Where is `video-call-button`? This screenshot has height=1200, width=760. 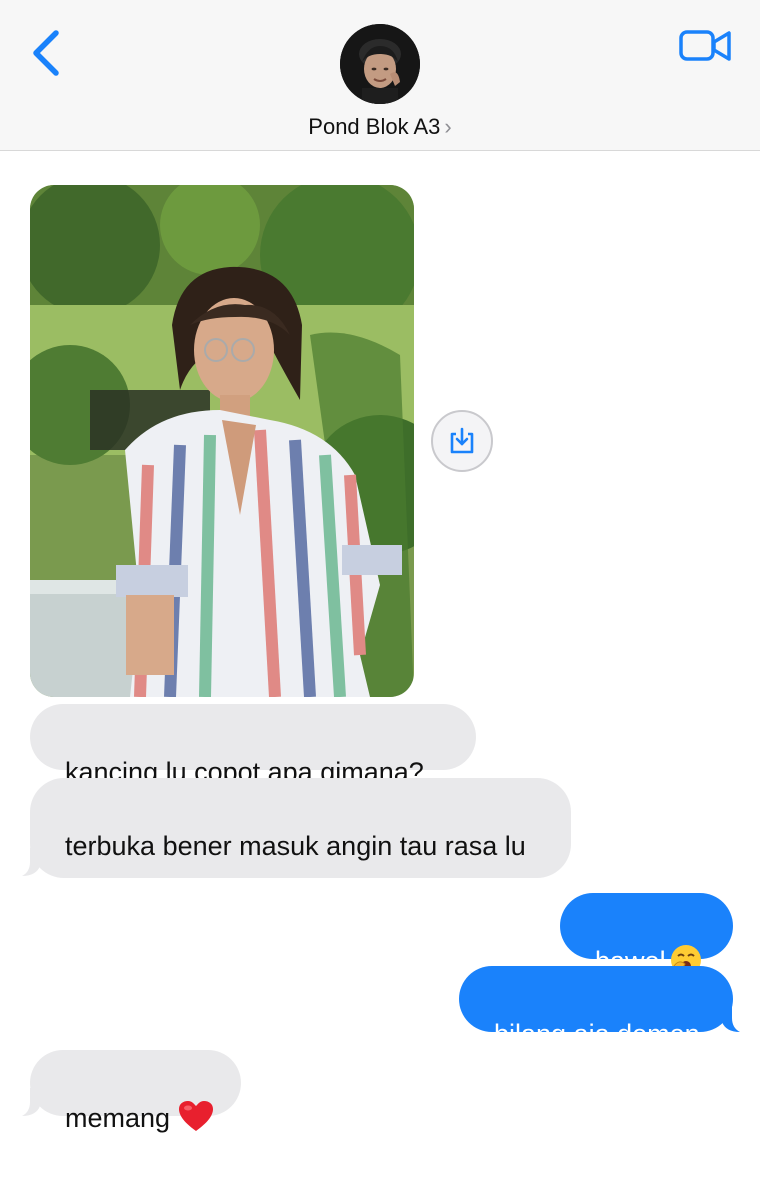
video-call-button is located at coordinates (706, 46).